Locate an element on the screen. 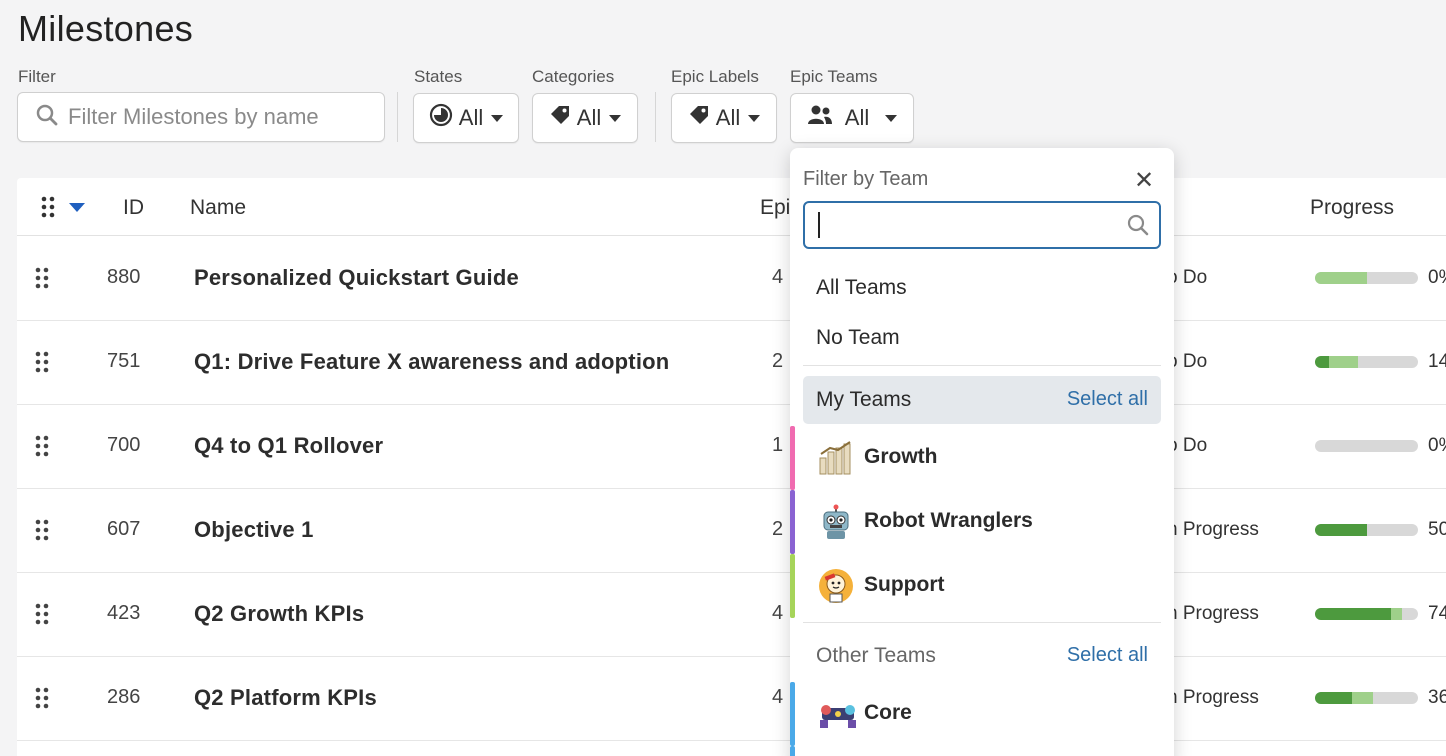  milestone-name-link: Q2 Growth KPIs is located at coordinates (279, 614).